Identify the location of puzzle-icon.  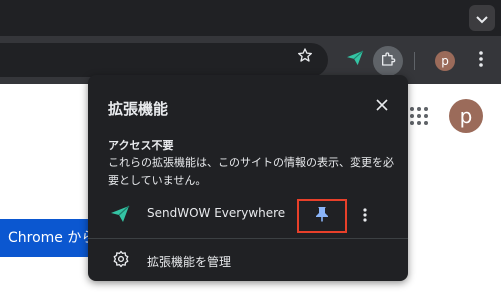
(388, 61).